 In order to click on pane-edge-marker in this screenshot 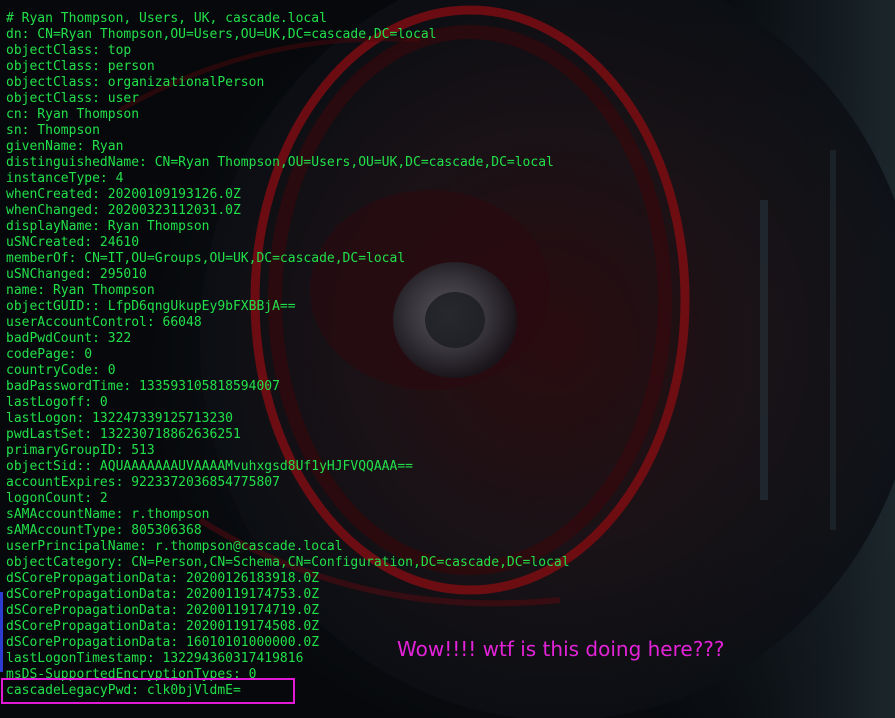, I will do `click(1, 632)`.